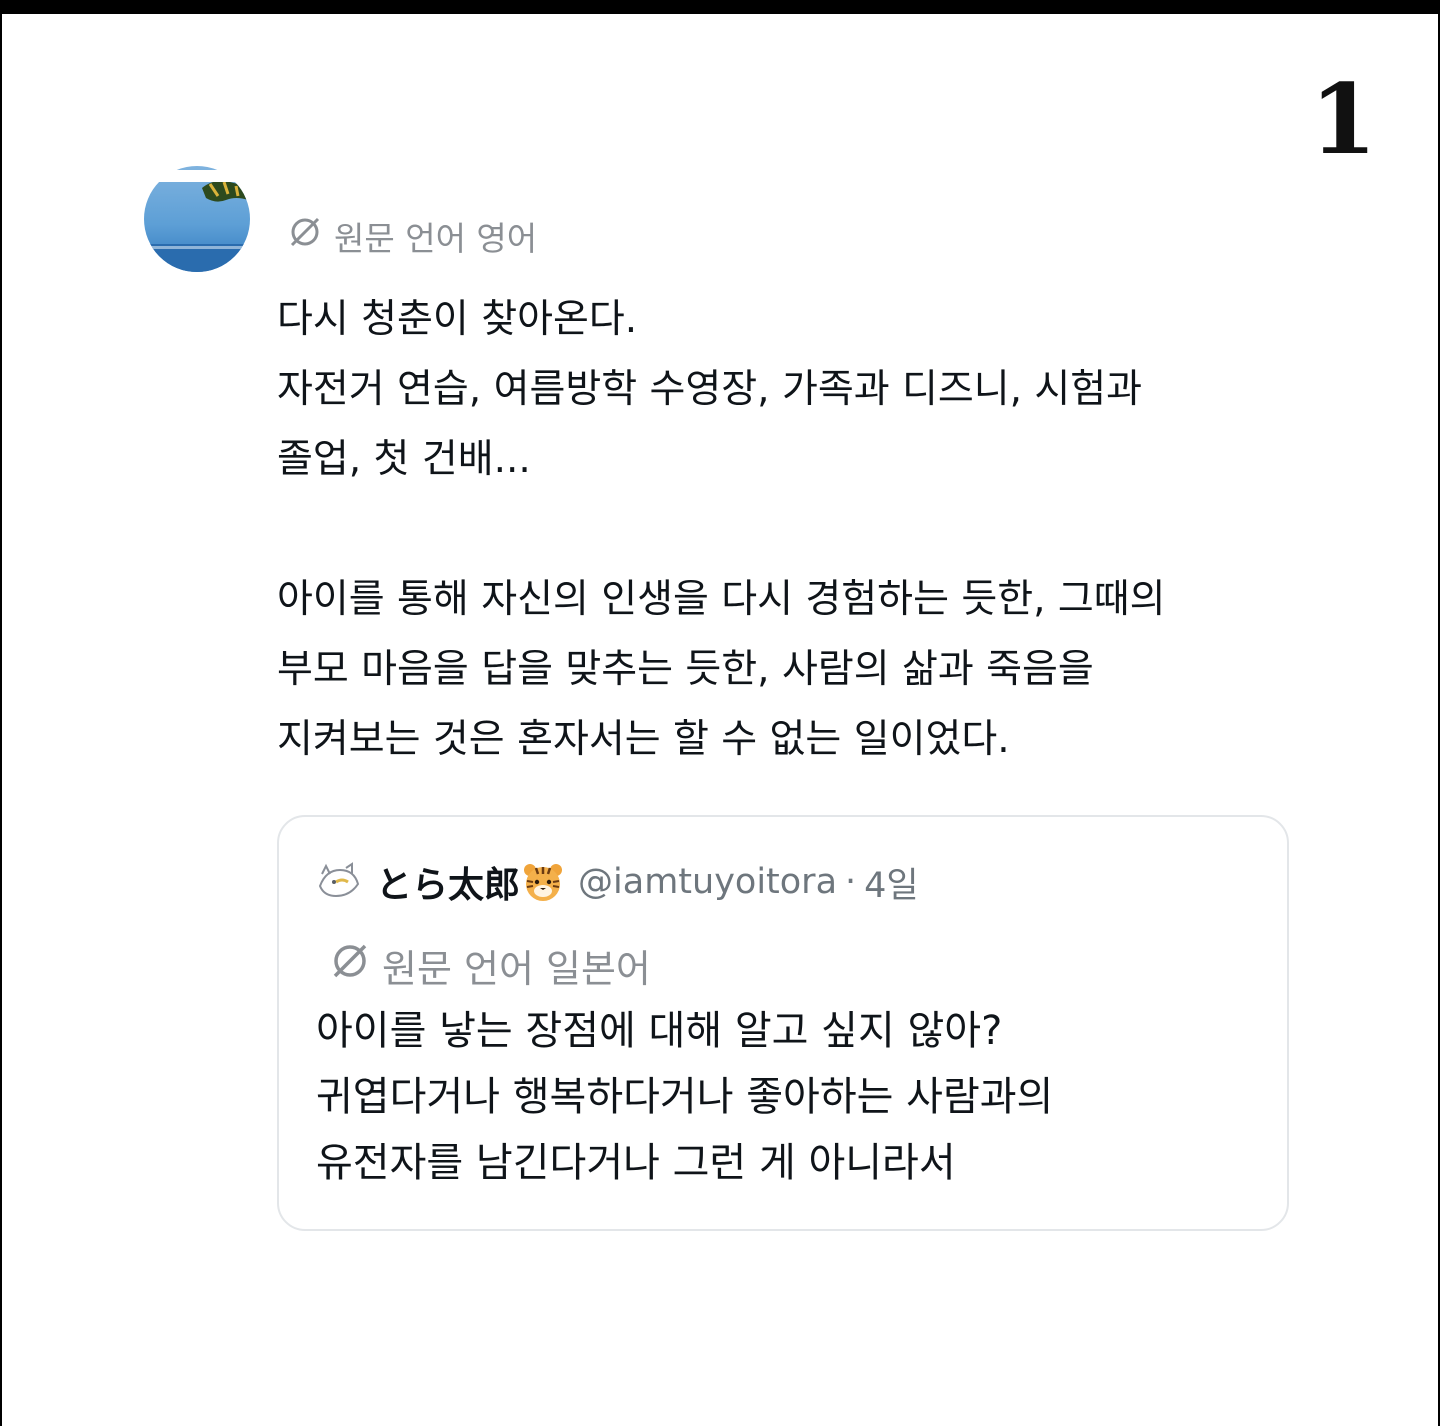 This screenshot has height=1426, width=1440. I want to click on translate-indicator: 원문 언어 영어, so click(412, 236).